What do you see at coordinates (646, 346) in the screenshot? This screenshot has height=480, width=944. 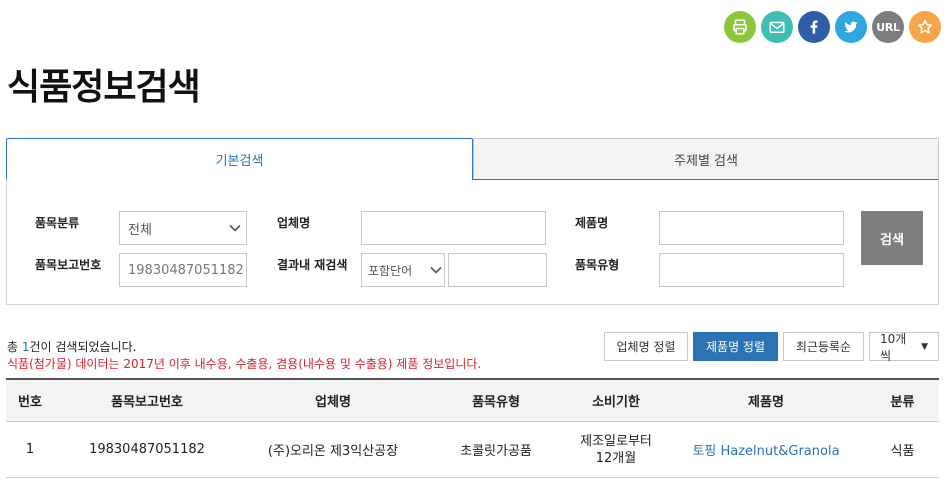 I see `sort-company-button: 업체명 정렬` at bounding box center [646, 346].